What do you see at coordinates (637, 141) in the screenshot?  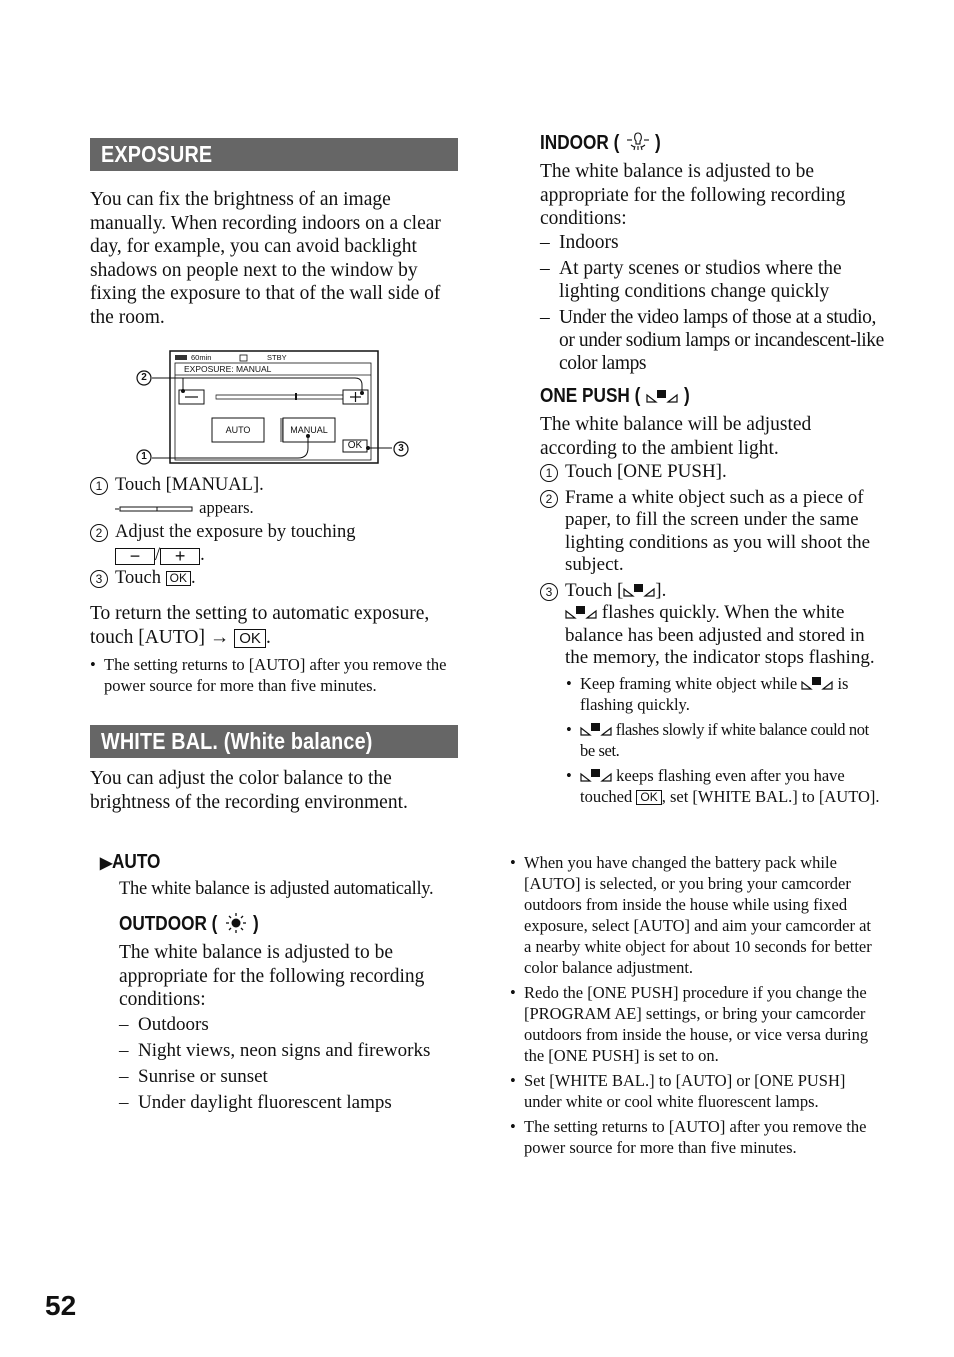 I see `bulb-icon` at bounding box center [637, 141].